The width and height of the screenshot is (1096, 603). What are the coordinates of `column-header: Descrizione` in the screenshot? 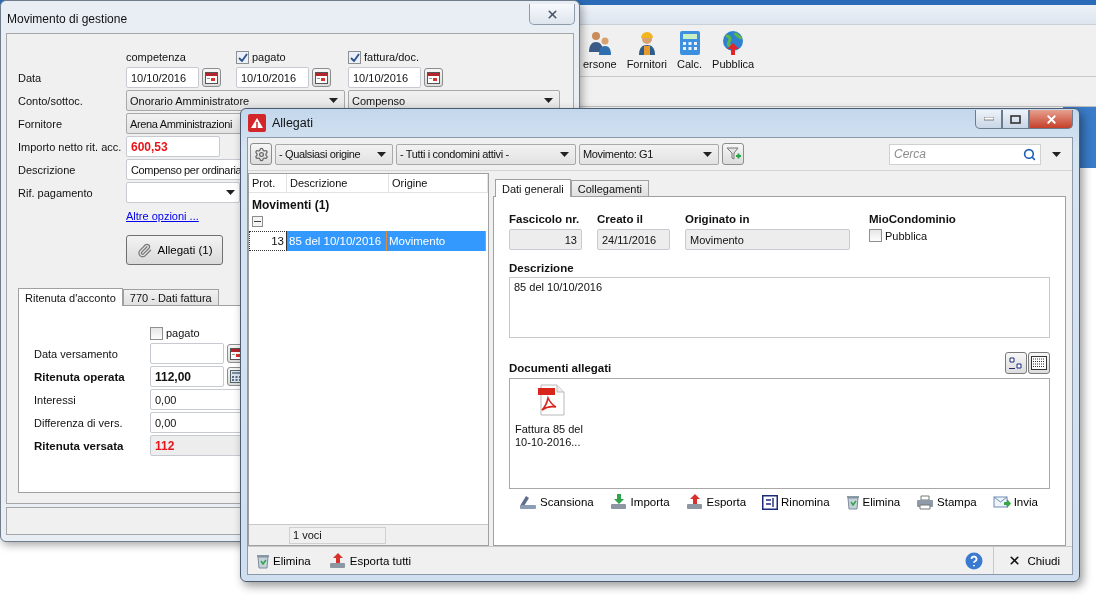 It's located at (338, 183).